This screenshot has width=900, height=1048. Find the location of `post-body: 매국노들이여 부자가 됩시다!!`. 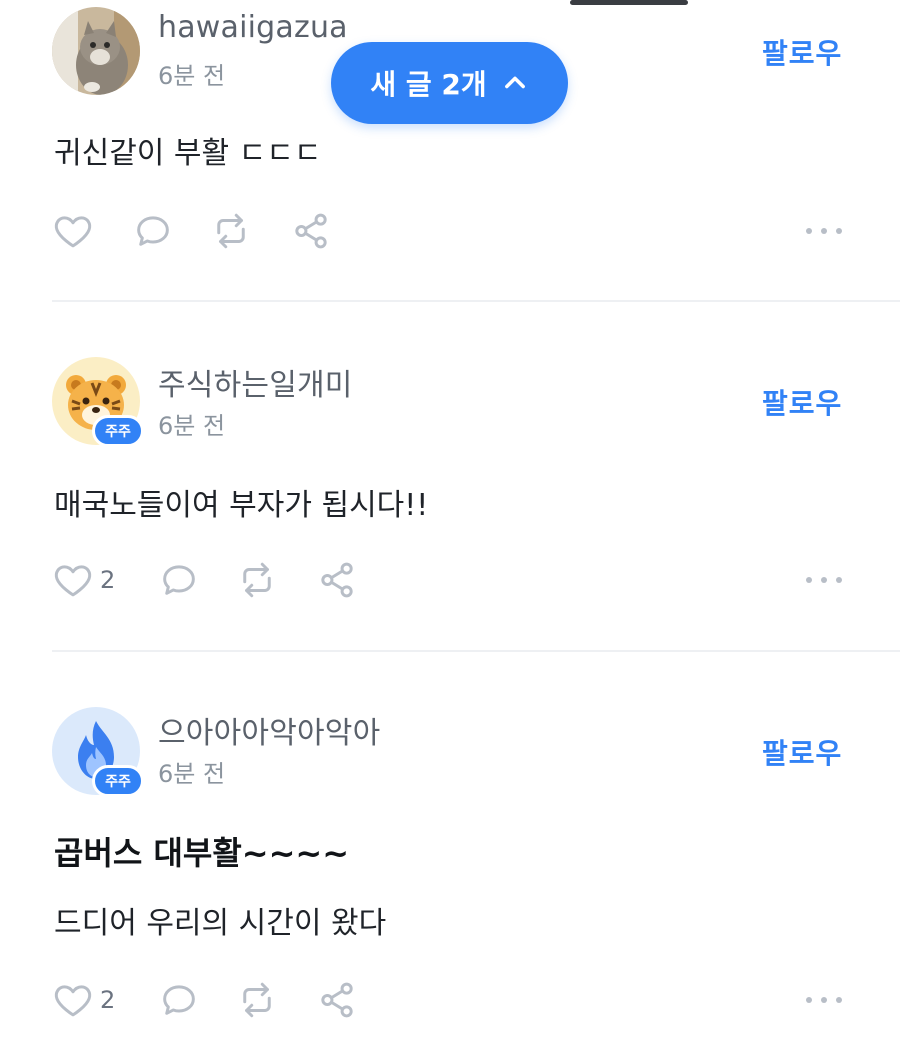

post-body: 매국노들이여 부자가 됩시다!! is located at coordinates (241, 505).